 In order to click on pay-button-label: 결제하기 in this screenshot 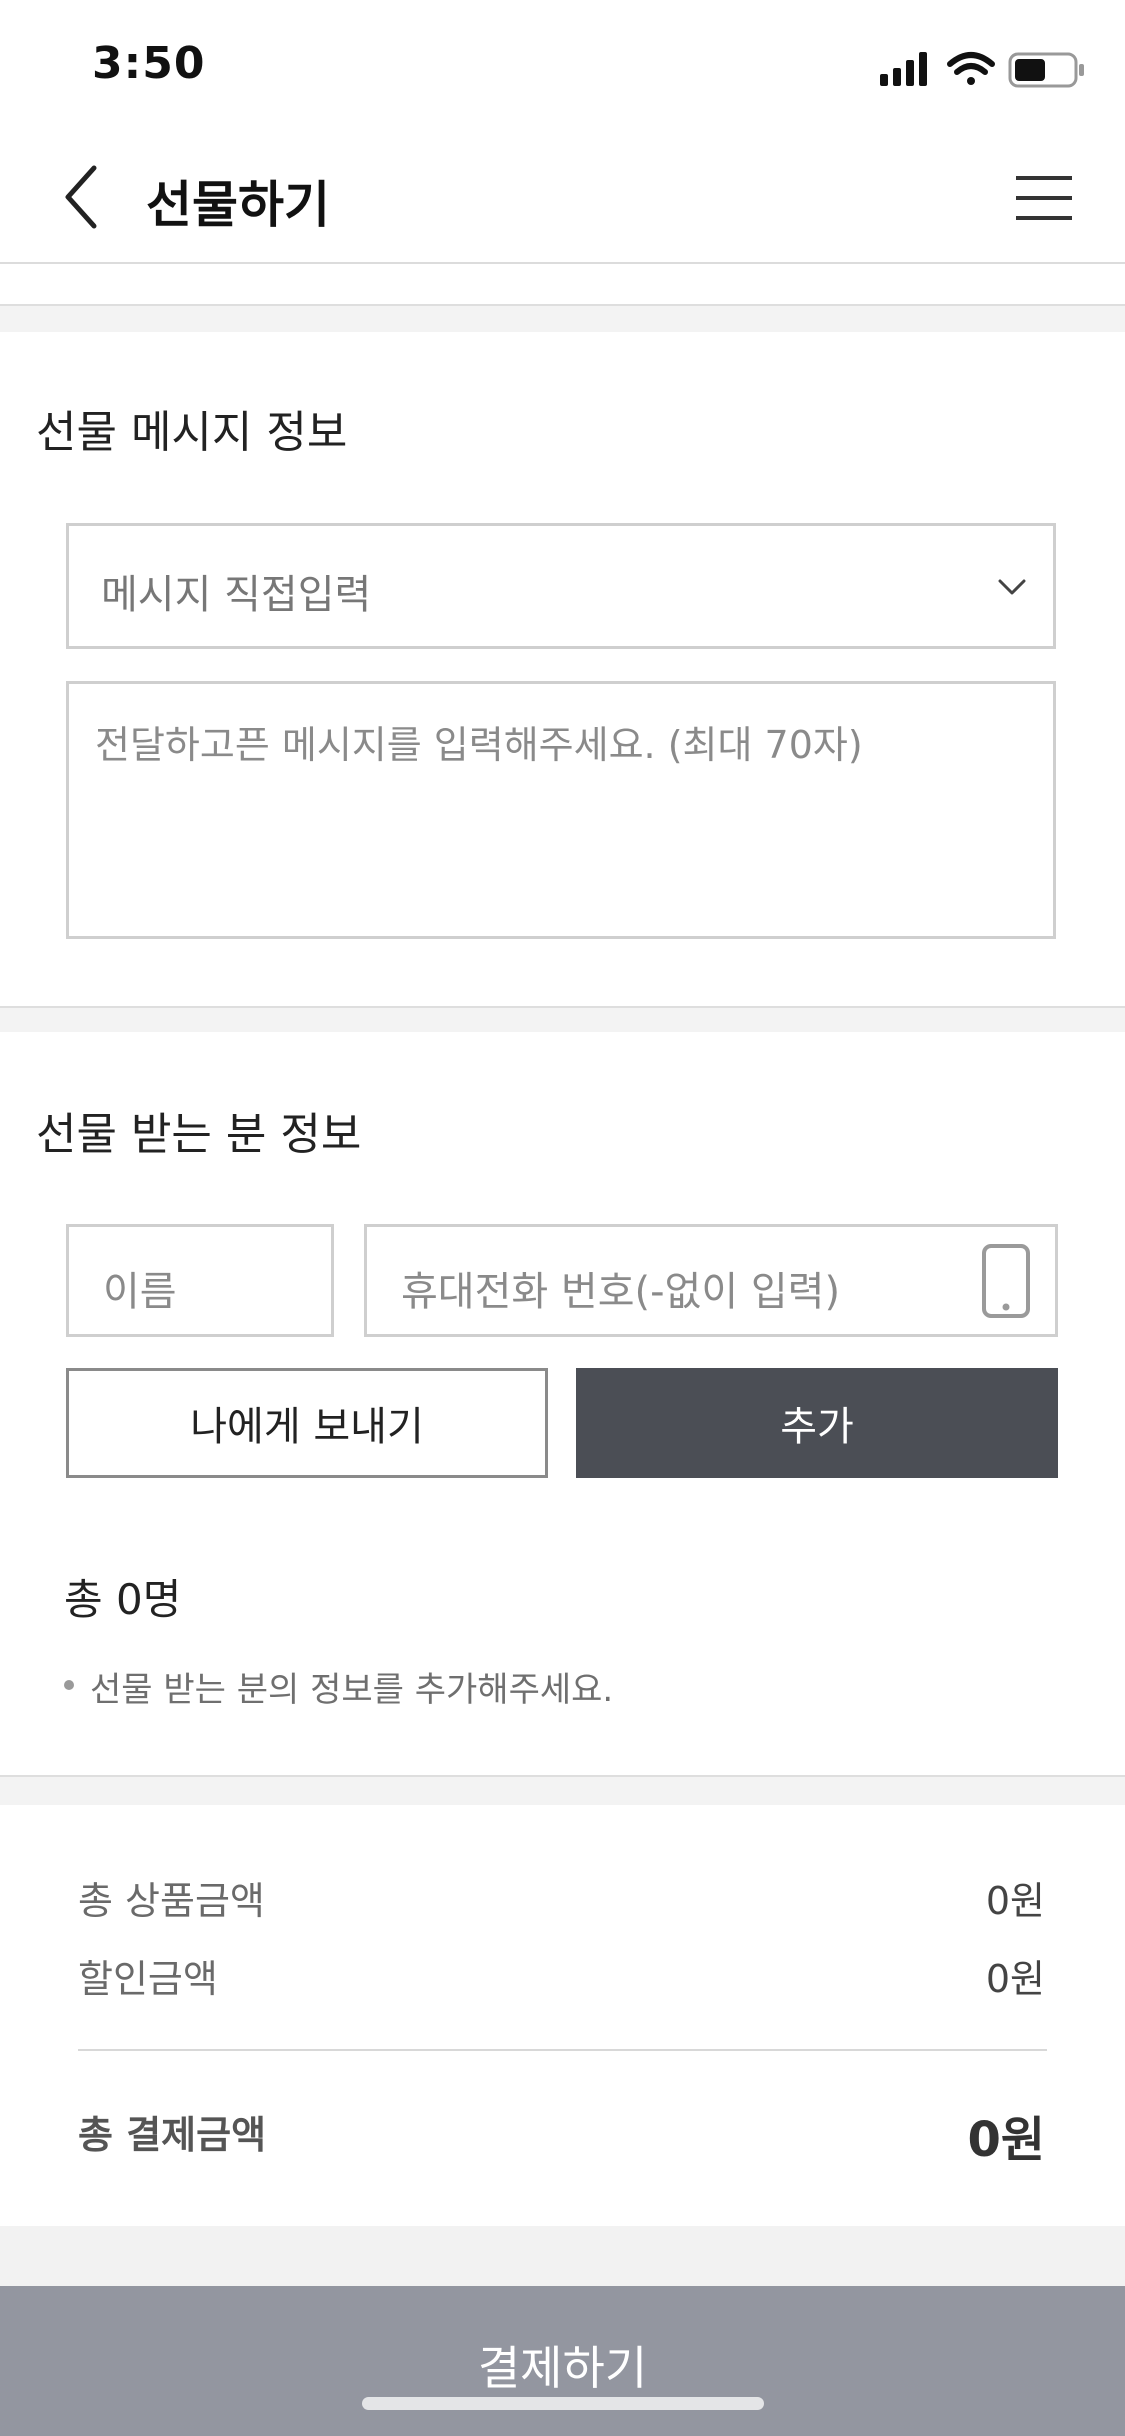, I will do `click(562, 2368)`.